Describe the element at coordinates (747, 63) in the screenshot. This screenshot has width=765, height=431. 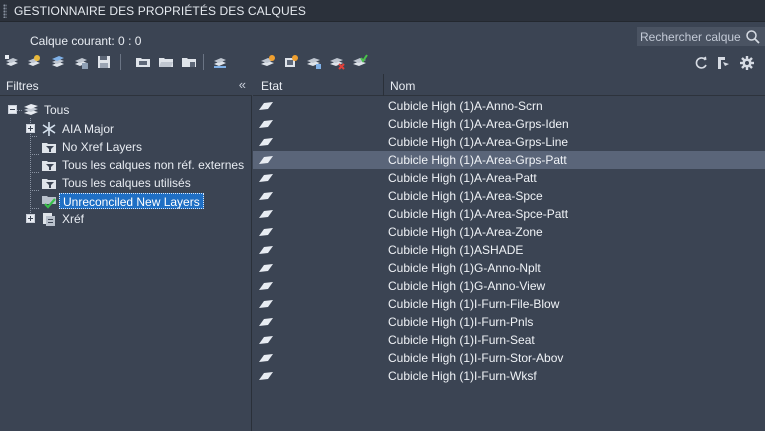
I see `gear-icon` at that location.